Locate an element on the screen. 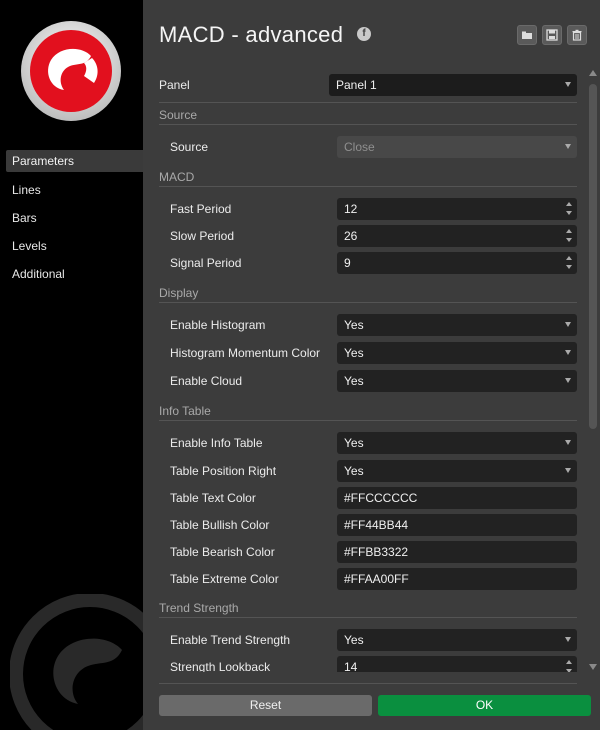 This screenshot has height=730, width=600. fast-period-value: 12 is located at coordinates (351, 209).